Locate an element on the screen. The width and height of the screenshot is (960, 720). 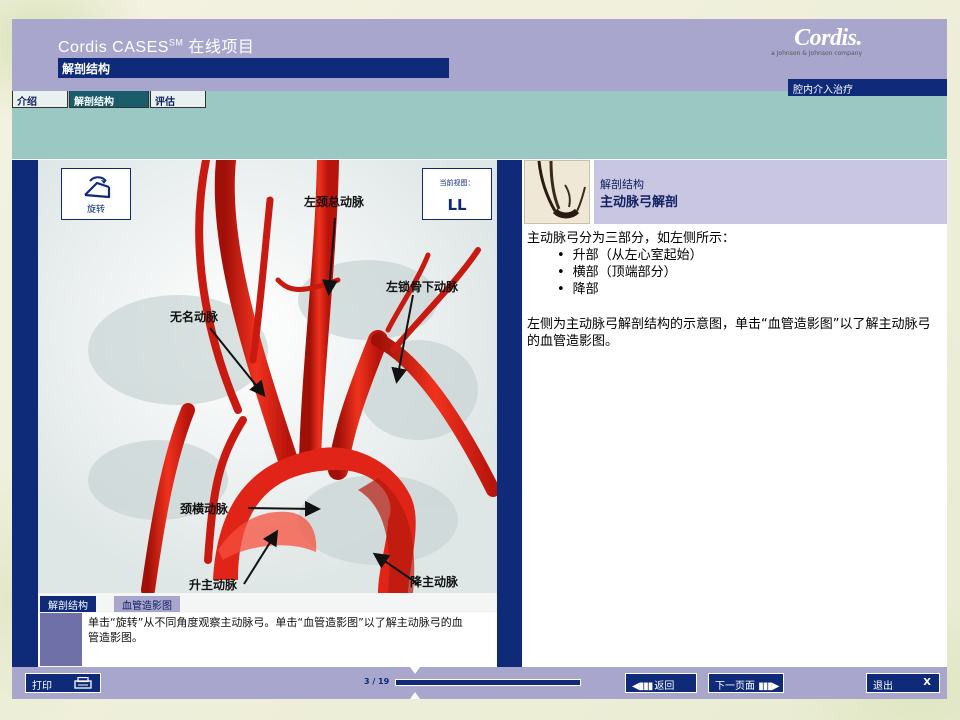
topic-thumbnail is located at coordinates (557, 192).